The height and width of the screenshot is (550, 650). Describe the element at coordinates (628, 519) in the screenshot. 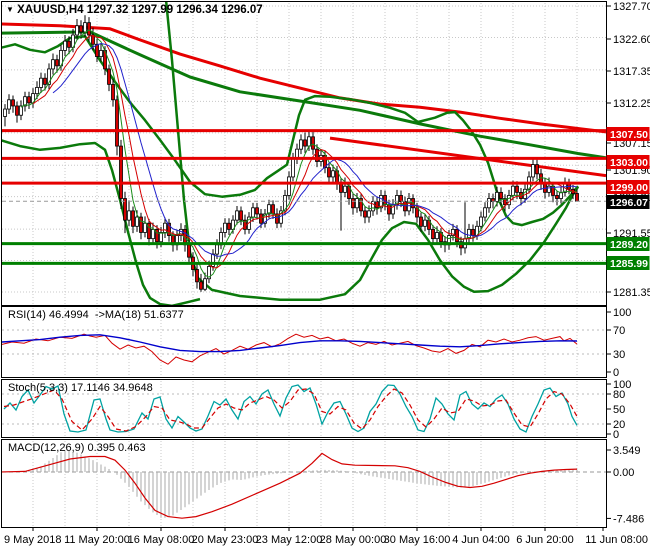

I see `svg-text: -7.486` at that location.